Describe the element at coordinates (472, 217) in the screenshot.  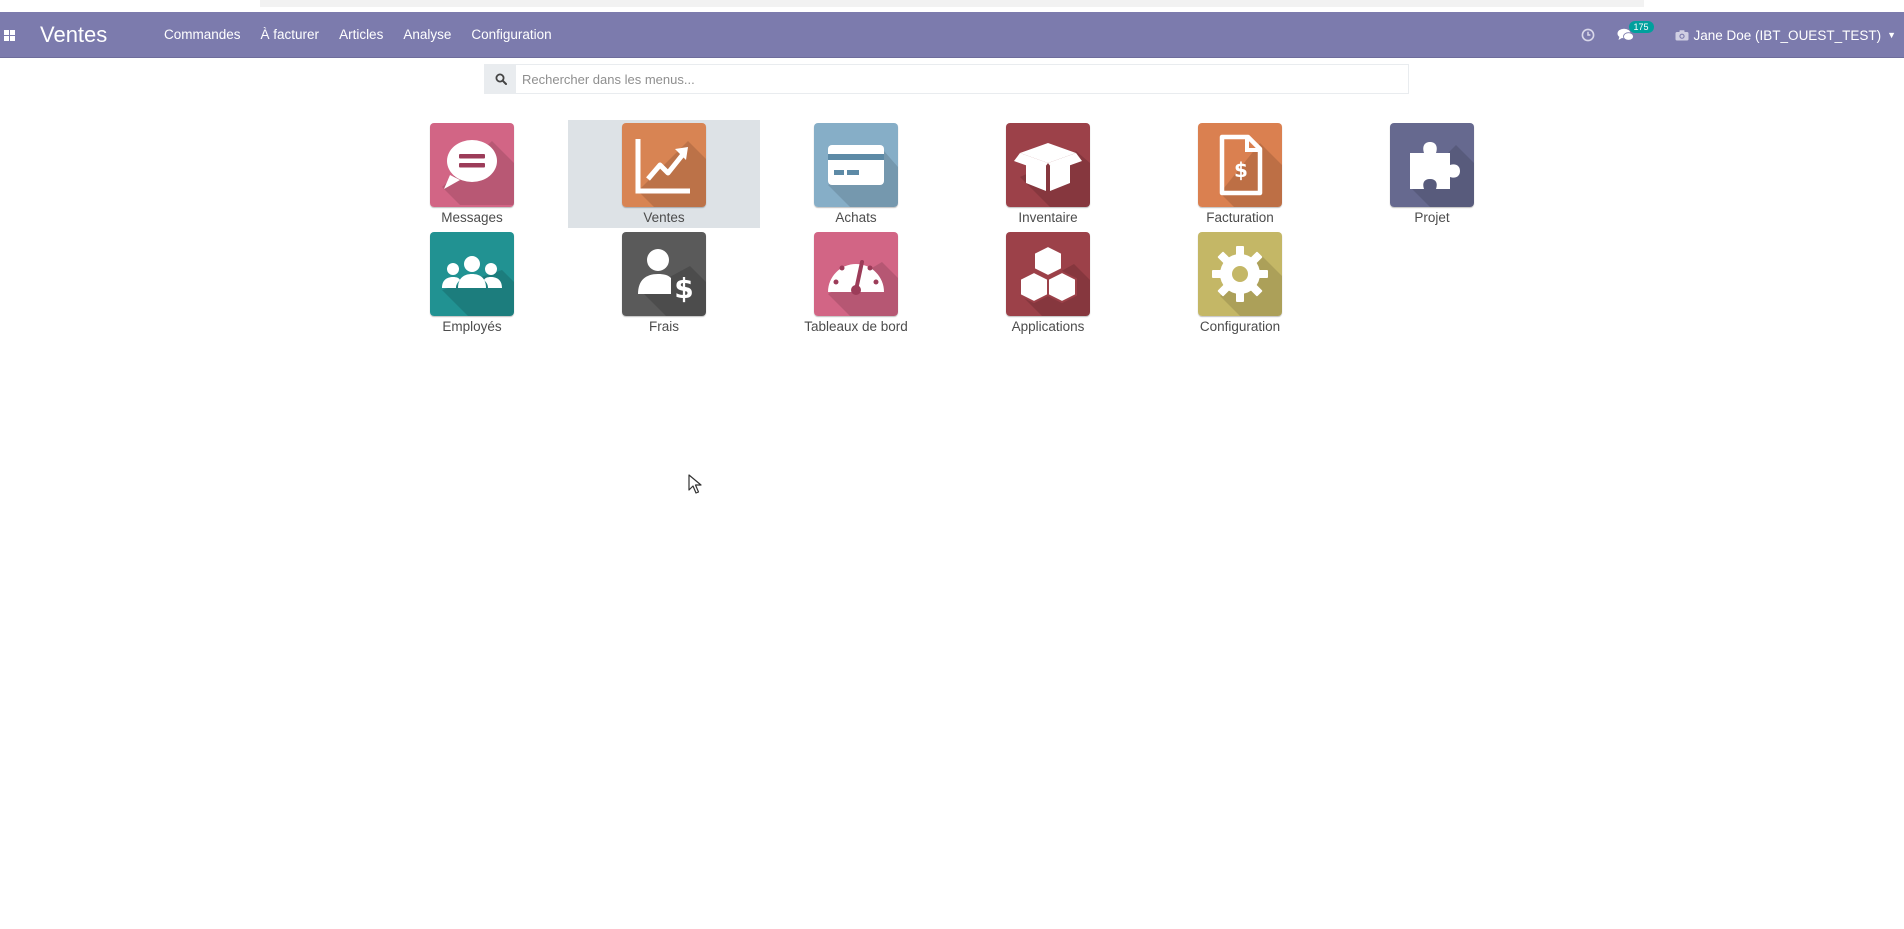
I see `app-label: Messages` at that location.